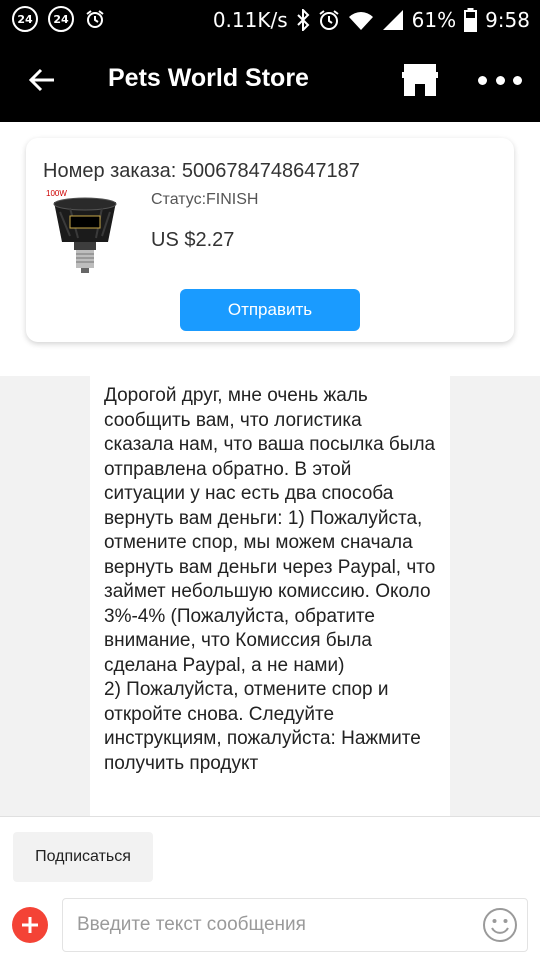 Image resolution: width=540 pixels, height=960 pixels. I want to click on subscribe-button: Подписаться, so click(83, 857).